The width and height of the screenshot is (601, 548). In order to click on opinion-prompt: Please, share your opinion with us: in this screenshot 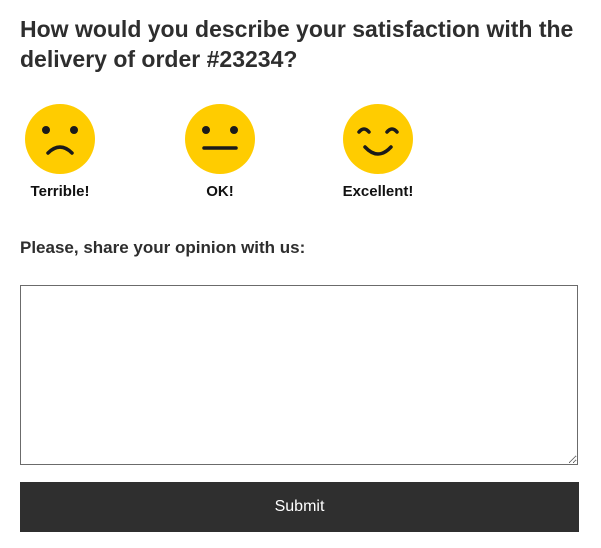, I will do `click(163, 247)`.